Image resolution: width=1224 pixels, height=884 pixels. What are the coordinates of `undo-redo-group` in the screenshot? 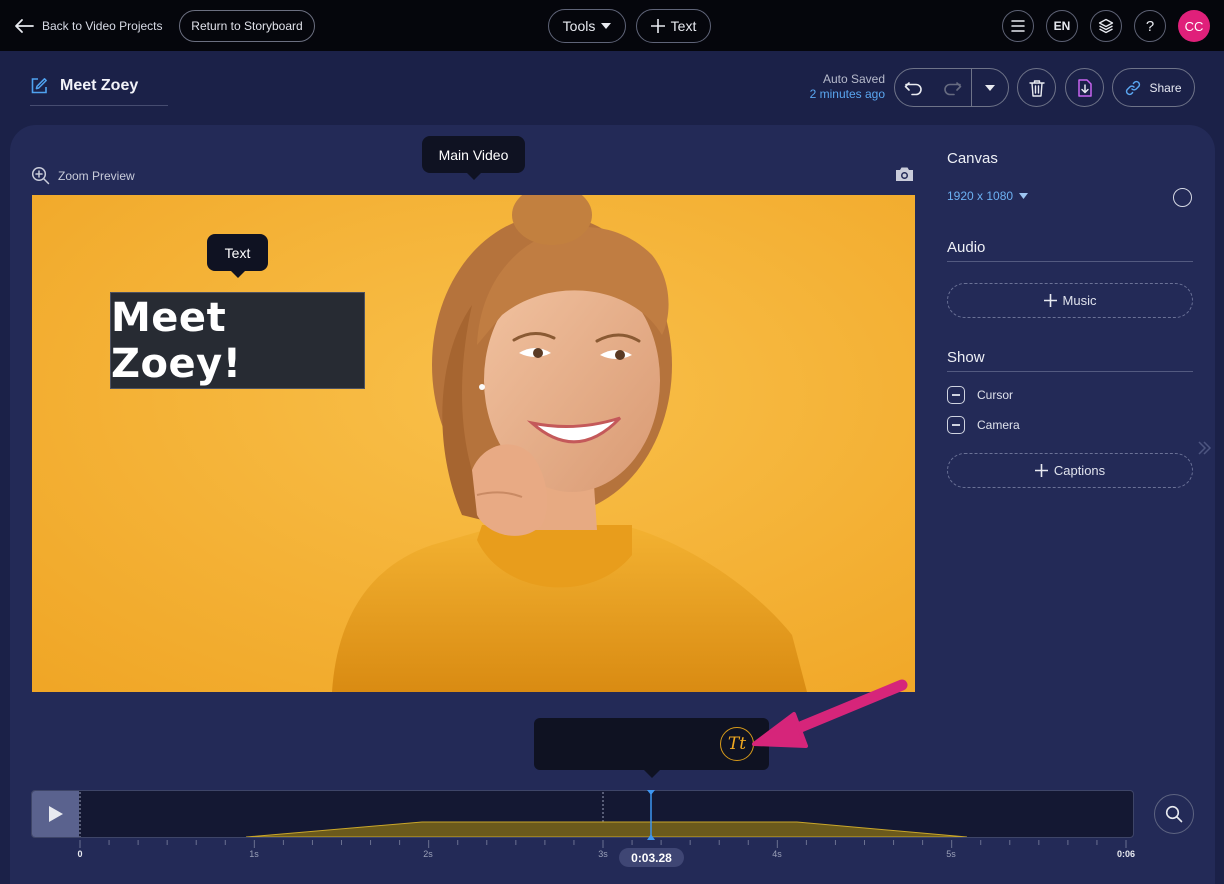 It's located at (951, 87).